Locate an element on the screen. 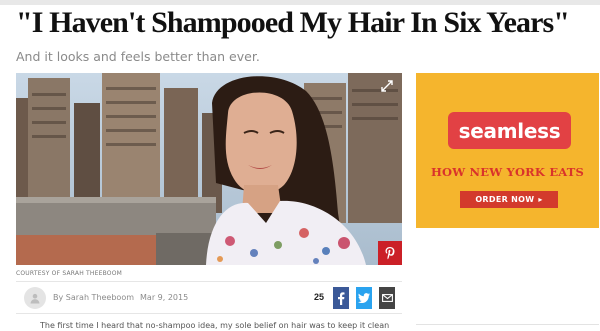 The width and height of the screenshot is (600, 331). ad-cta-label: ORDER NOW is located at coordinates (505, 199).